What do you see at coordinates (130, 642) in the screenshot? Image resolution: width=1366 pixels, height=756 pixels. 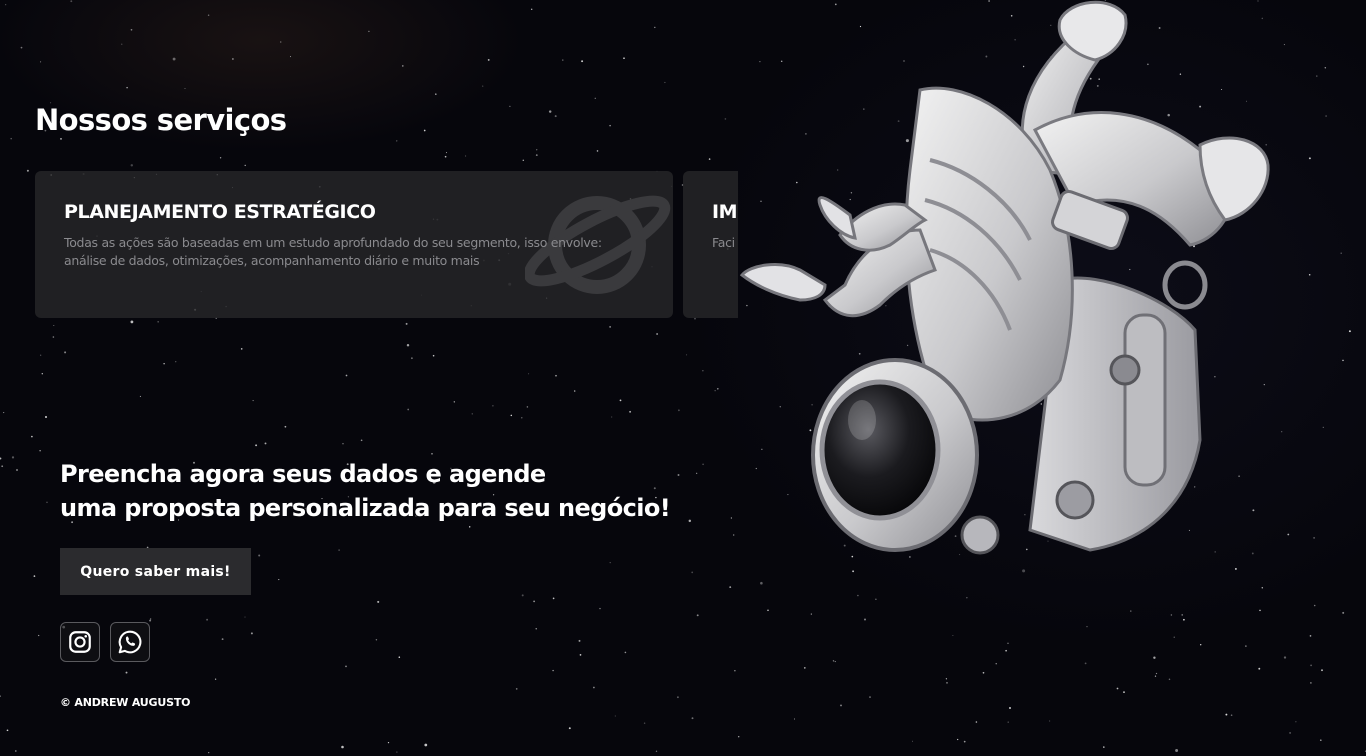 I see `whatsapp-link` at bounding box center [130, 642].